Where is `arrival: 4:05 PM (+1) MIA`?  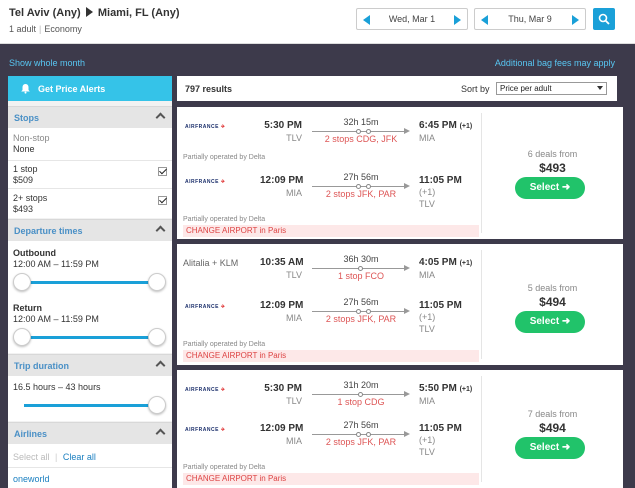
arrival: 4:05 PM (+1) MIA is located at coordinates (450, 268).